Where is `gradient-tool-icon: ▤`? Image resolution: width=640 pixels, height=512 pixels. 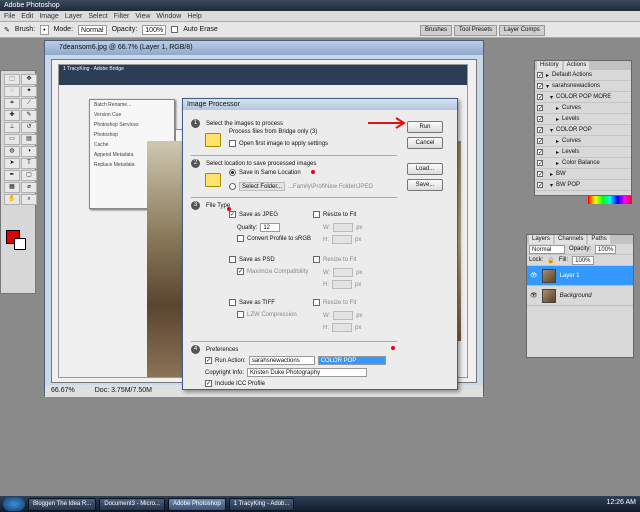
gradient-tool-icon: ▤ is located at coordinates (29, 139).